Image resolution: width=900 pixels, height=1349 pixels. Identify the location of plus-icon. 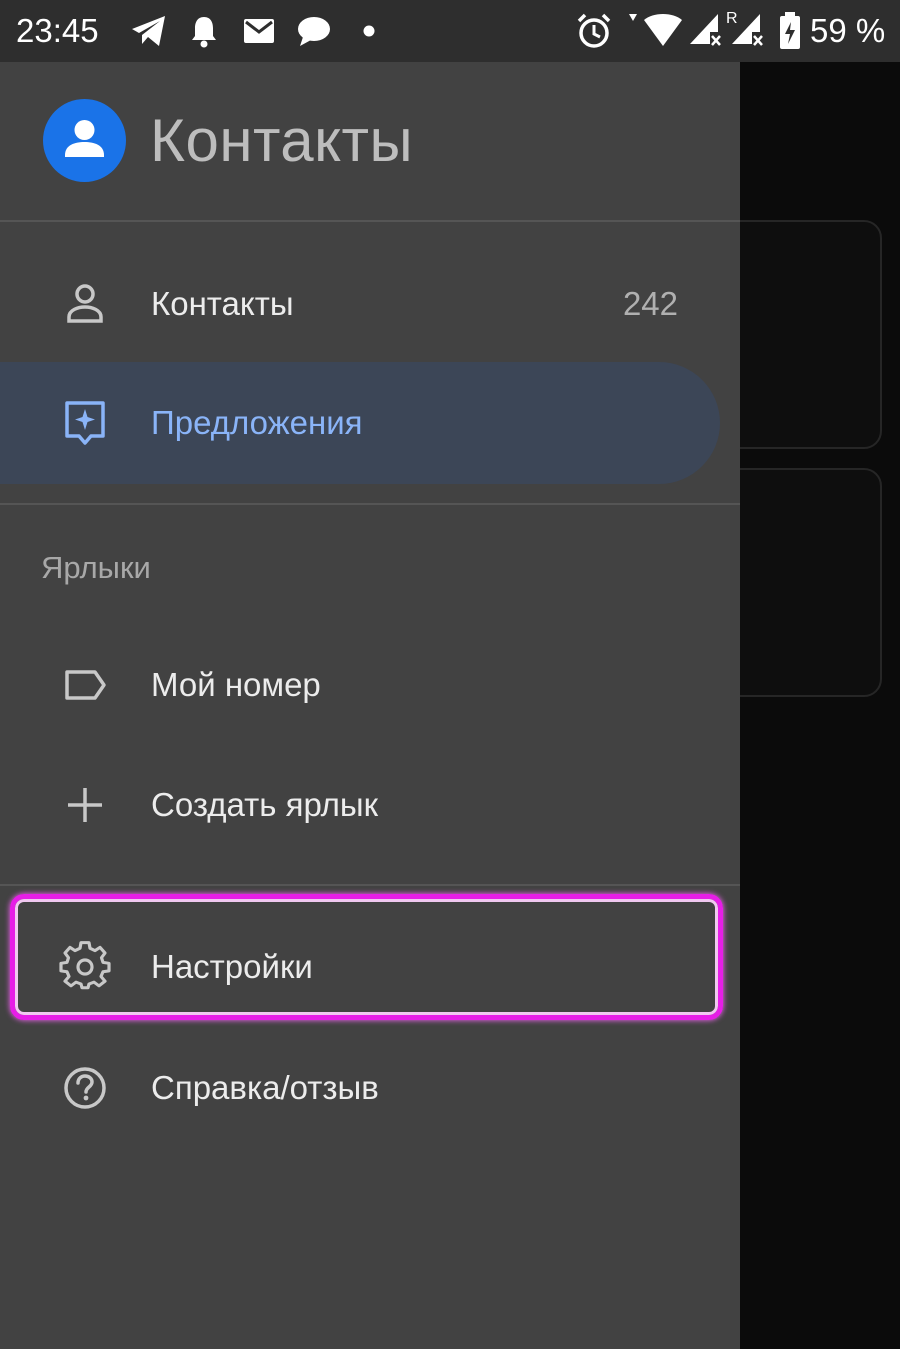
(85, 805).